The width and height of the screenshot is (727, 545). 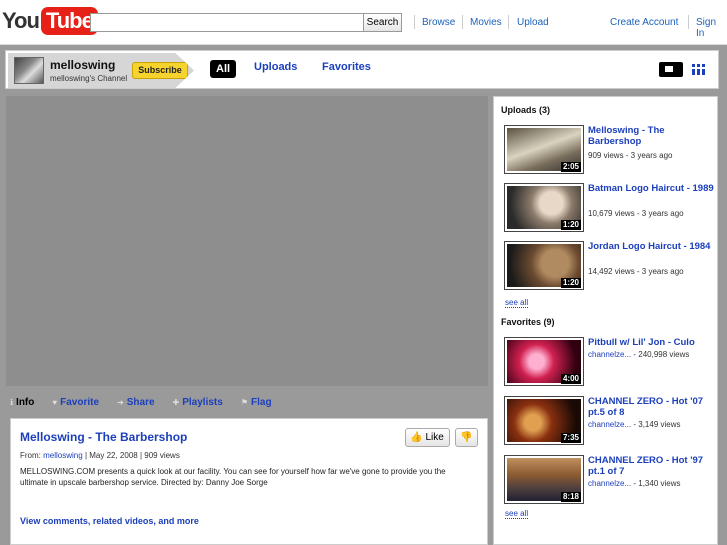 I want to click on channel-subtitle: melloswing's Channel, so click(x=89, y=78).